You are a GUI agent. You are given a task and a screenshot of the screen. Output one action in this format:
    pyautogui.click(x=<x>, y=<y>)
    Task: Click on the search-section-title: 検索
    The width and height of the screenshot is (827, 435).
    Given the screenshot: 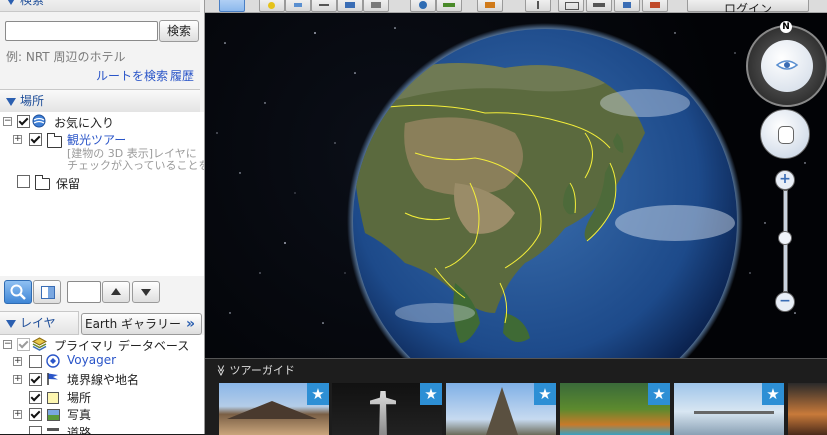 What is the action you would take?
    pyautogui.click(x=32, y=3)
    